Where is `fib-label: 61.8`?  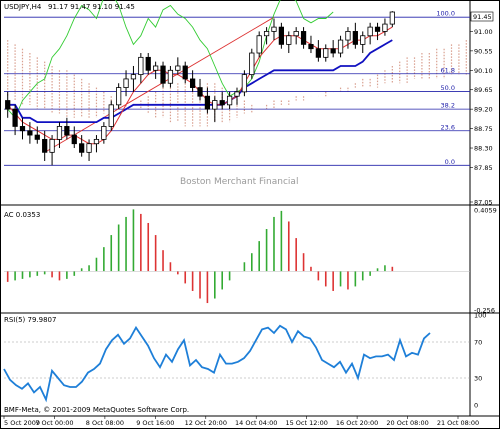 fib-label: 61.8 is located at coordinates (448, 70).